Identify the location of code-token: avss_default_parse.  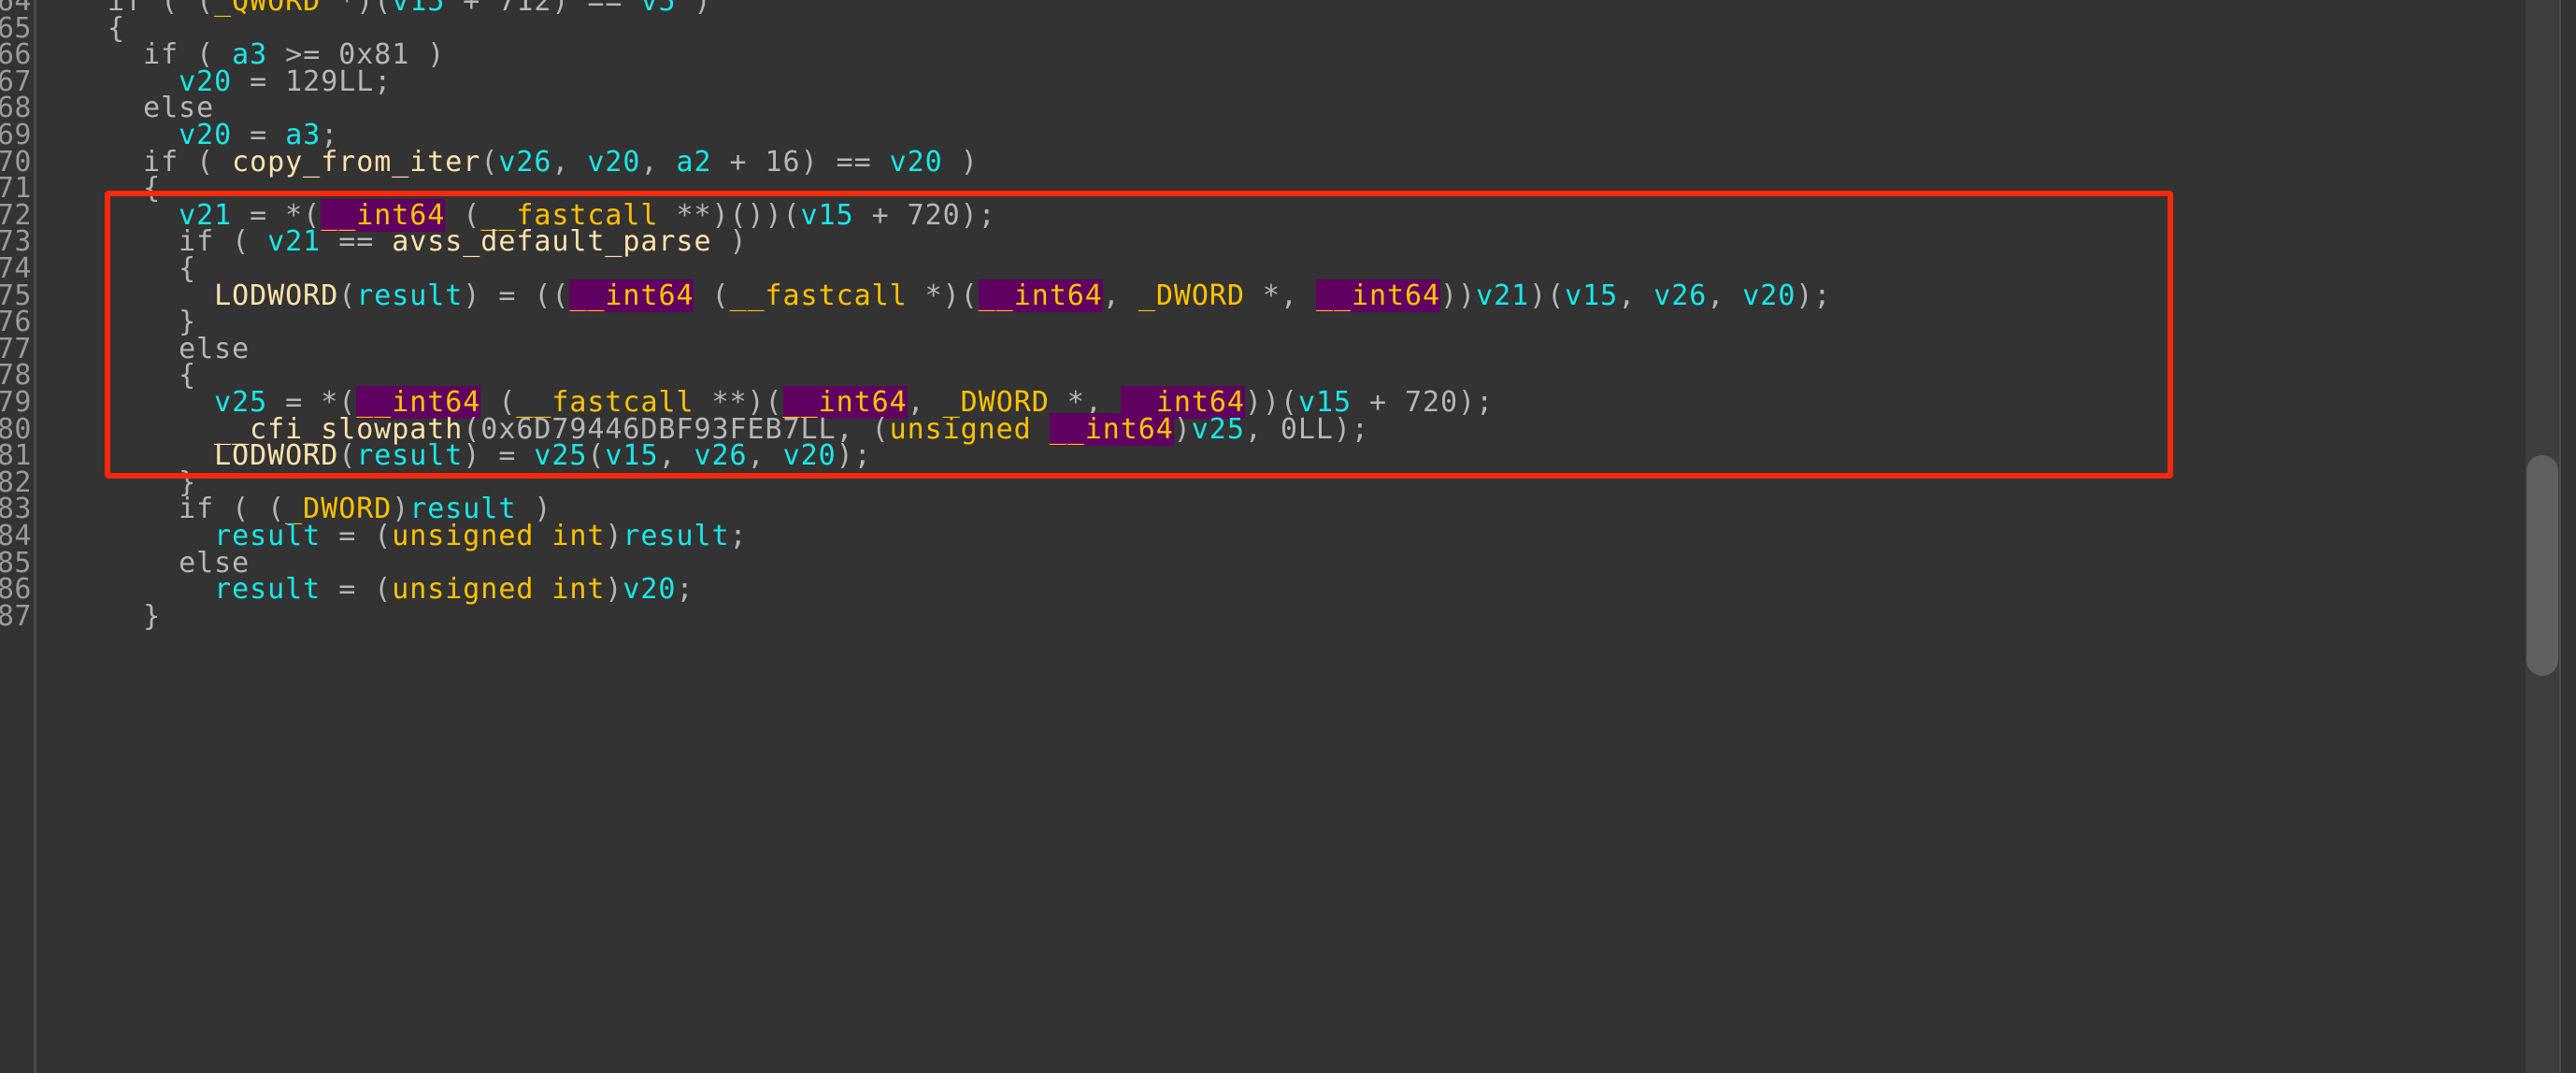
(552, 242).